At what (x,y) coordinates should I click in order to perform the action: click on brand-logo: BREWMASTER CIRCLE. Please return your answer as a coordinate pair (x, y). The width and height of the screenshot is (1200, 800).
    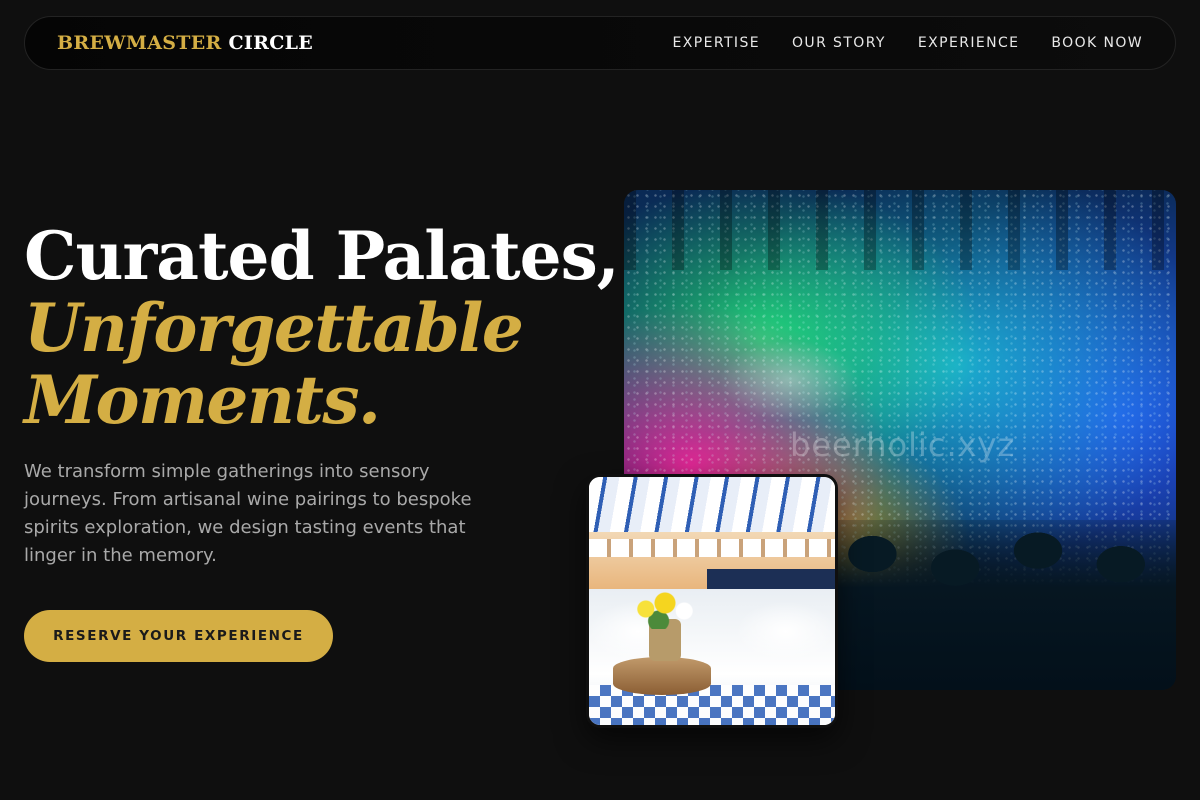
    Looking at the image, I should click on (185, 43).